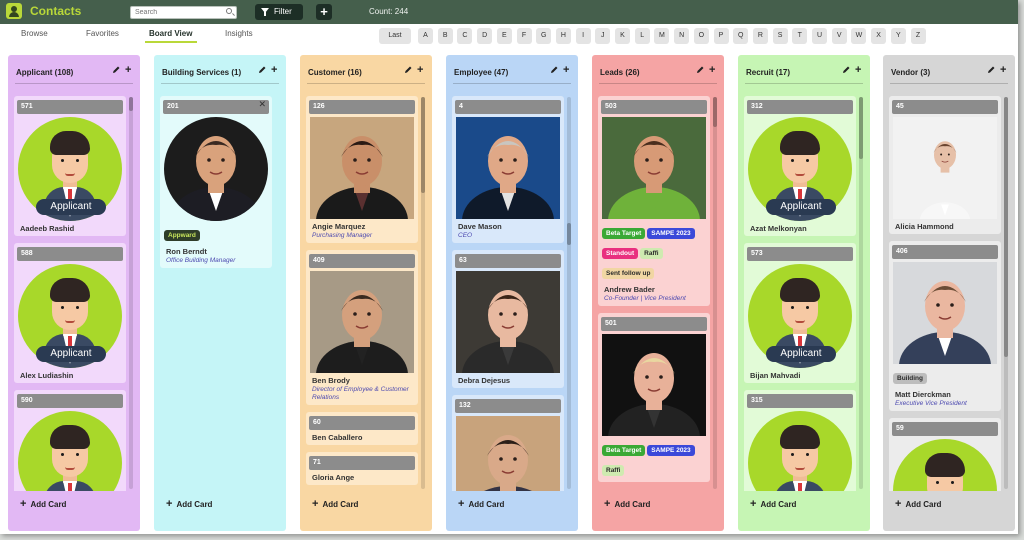 This screenshot has width=1024, height=540. Describe the element at coordinates (819, 36) in the screenshot. I see `letter-filter-u: U` at that location.